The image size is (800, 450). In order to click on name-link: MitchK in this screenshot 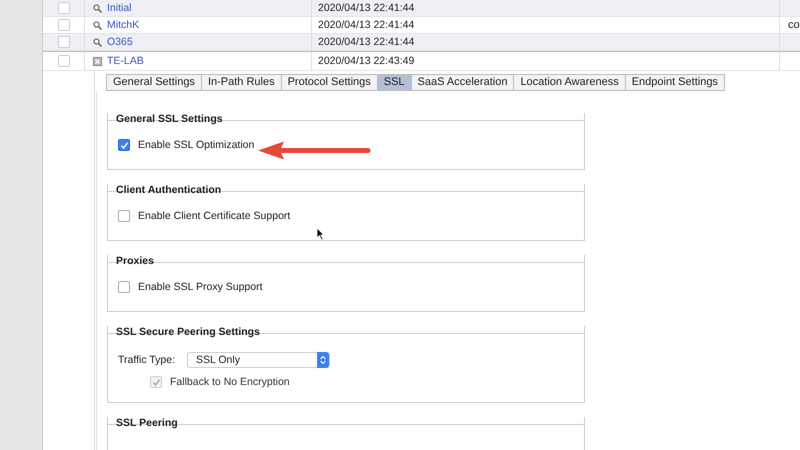, I will do `click(123, 25)`.